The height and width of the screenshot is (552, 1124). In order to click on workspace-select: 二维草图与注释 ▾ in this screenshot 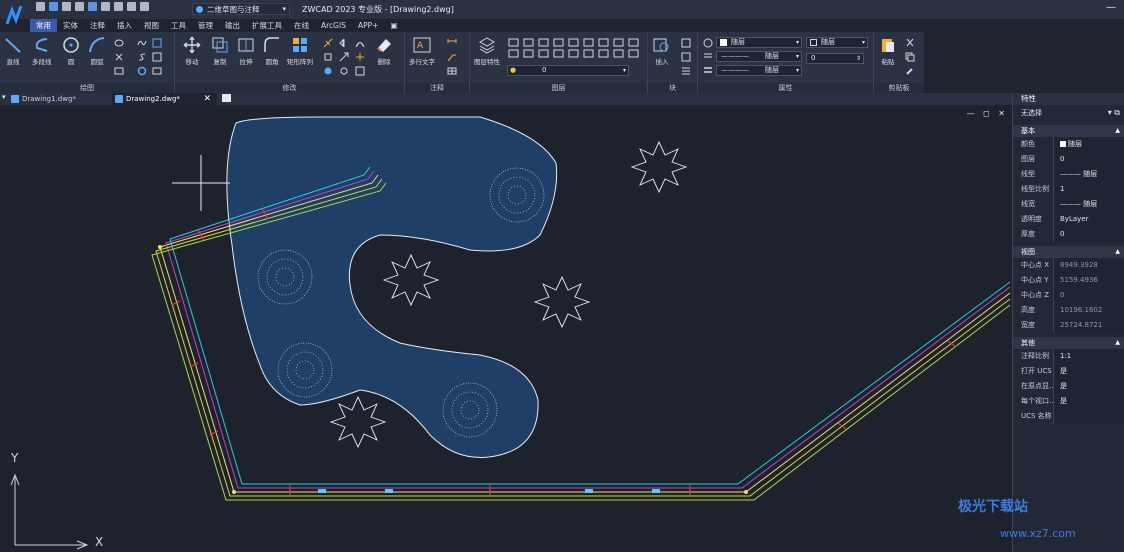, I will do `click(241, 9)`.